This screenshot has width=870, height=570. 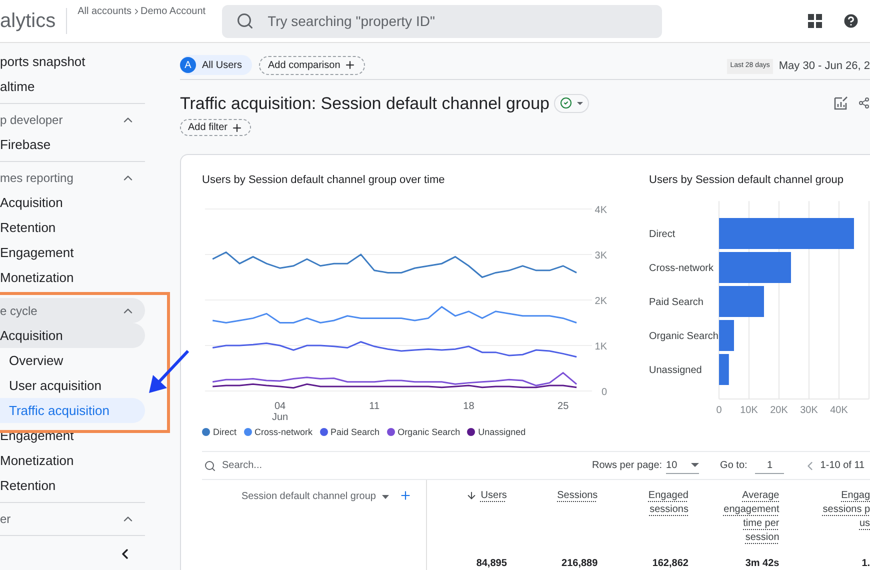 What do you see at coordinates (749, 410) in the screenshot?
I see `axis-label: 10K` at bounding box center [749, 410].